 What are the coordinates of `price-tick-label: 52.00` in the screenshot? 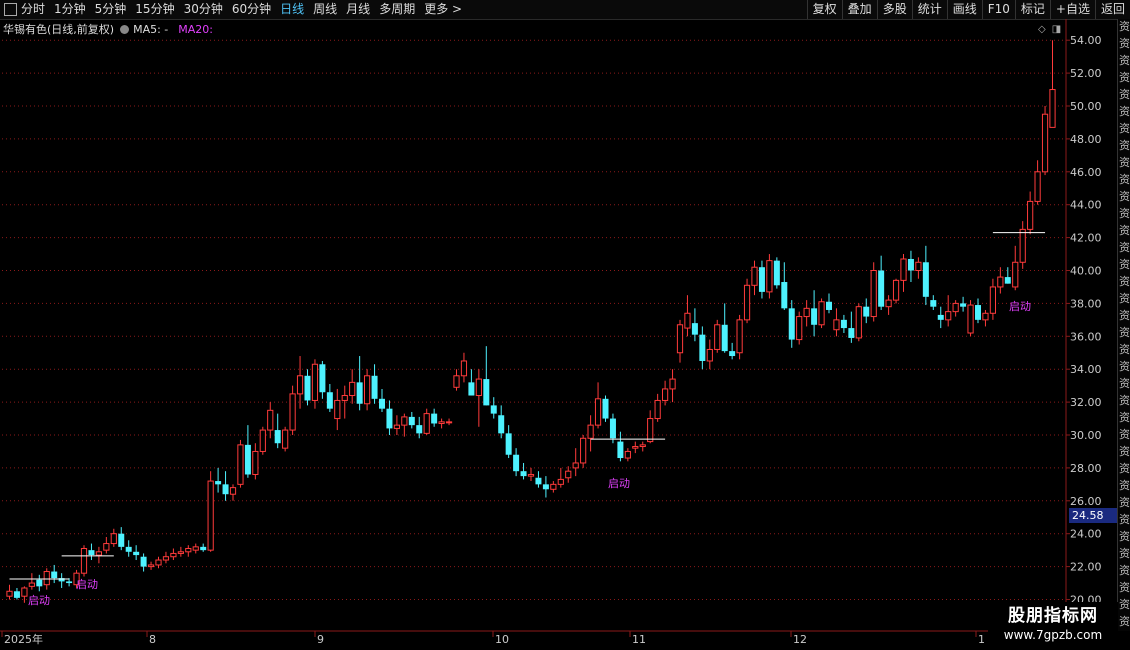 It's located at (1086, 73).